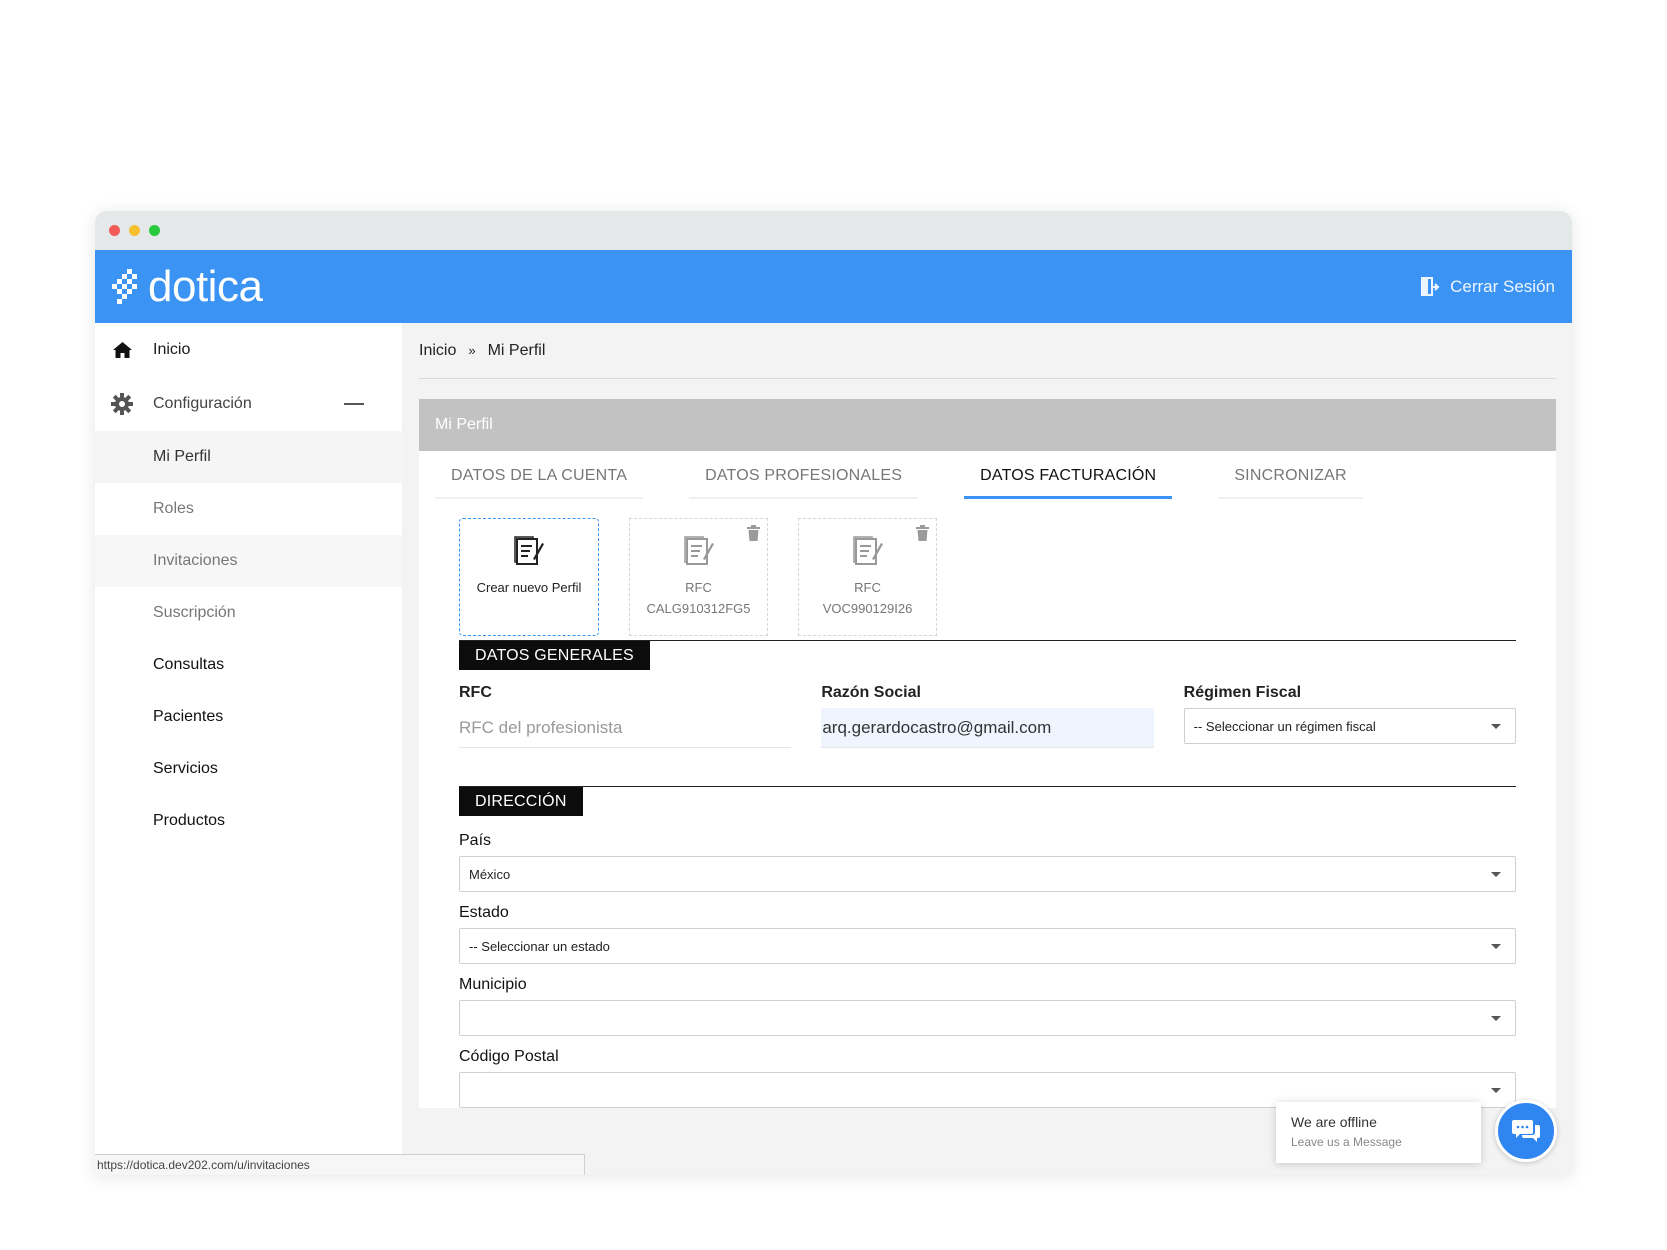 Image resolution: width=1667 pixels, height=1250 pixels. I want to click on tab-datos-cuenta: DATOS DE LA CUENTA, so click(539, 475).